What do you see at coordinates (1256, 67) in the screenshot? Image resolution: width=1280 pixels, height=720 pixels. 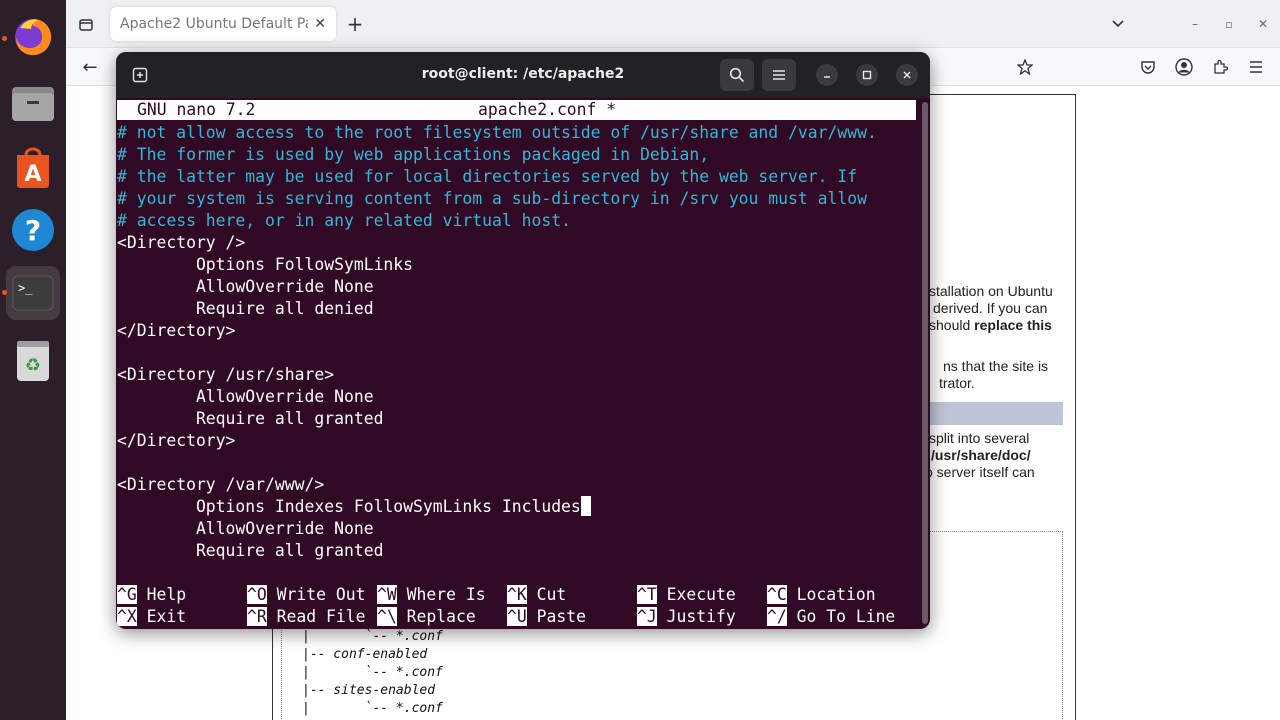 I see `menu-icon` at bounding box center [1256, 67].